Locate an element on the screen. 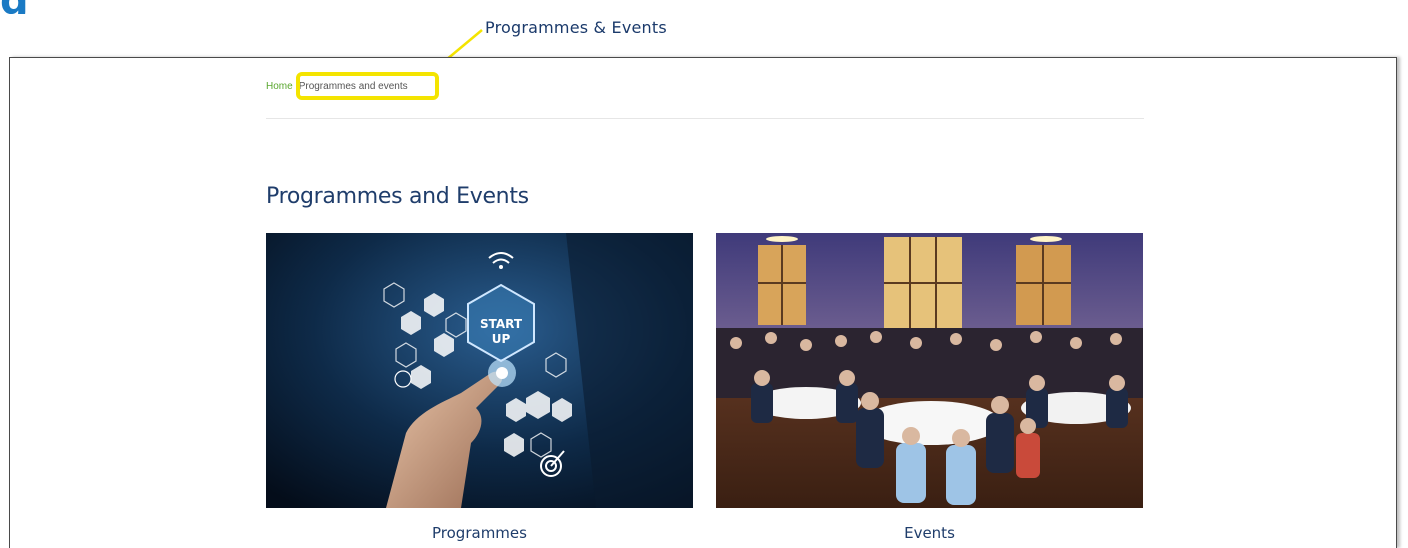 This screenshot has height=548, width=1408. events-label: Events is located at coordinates (929, 533).